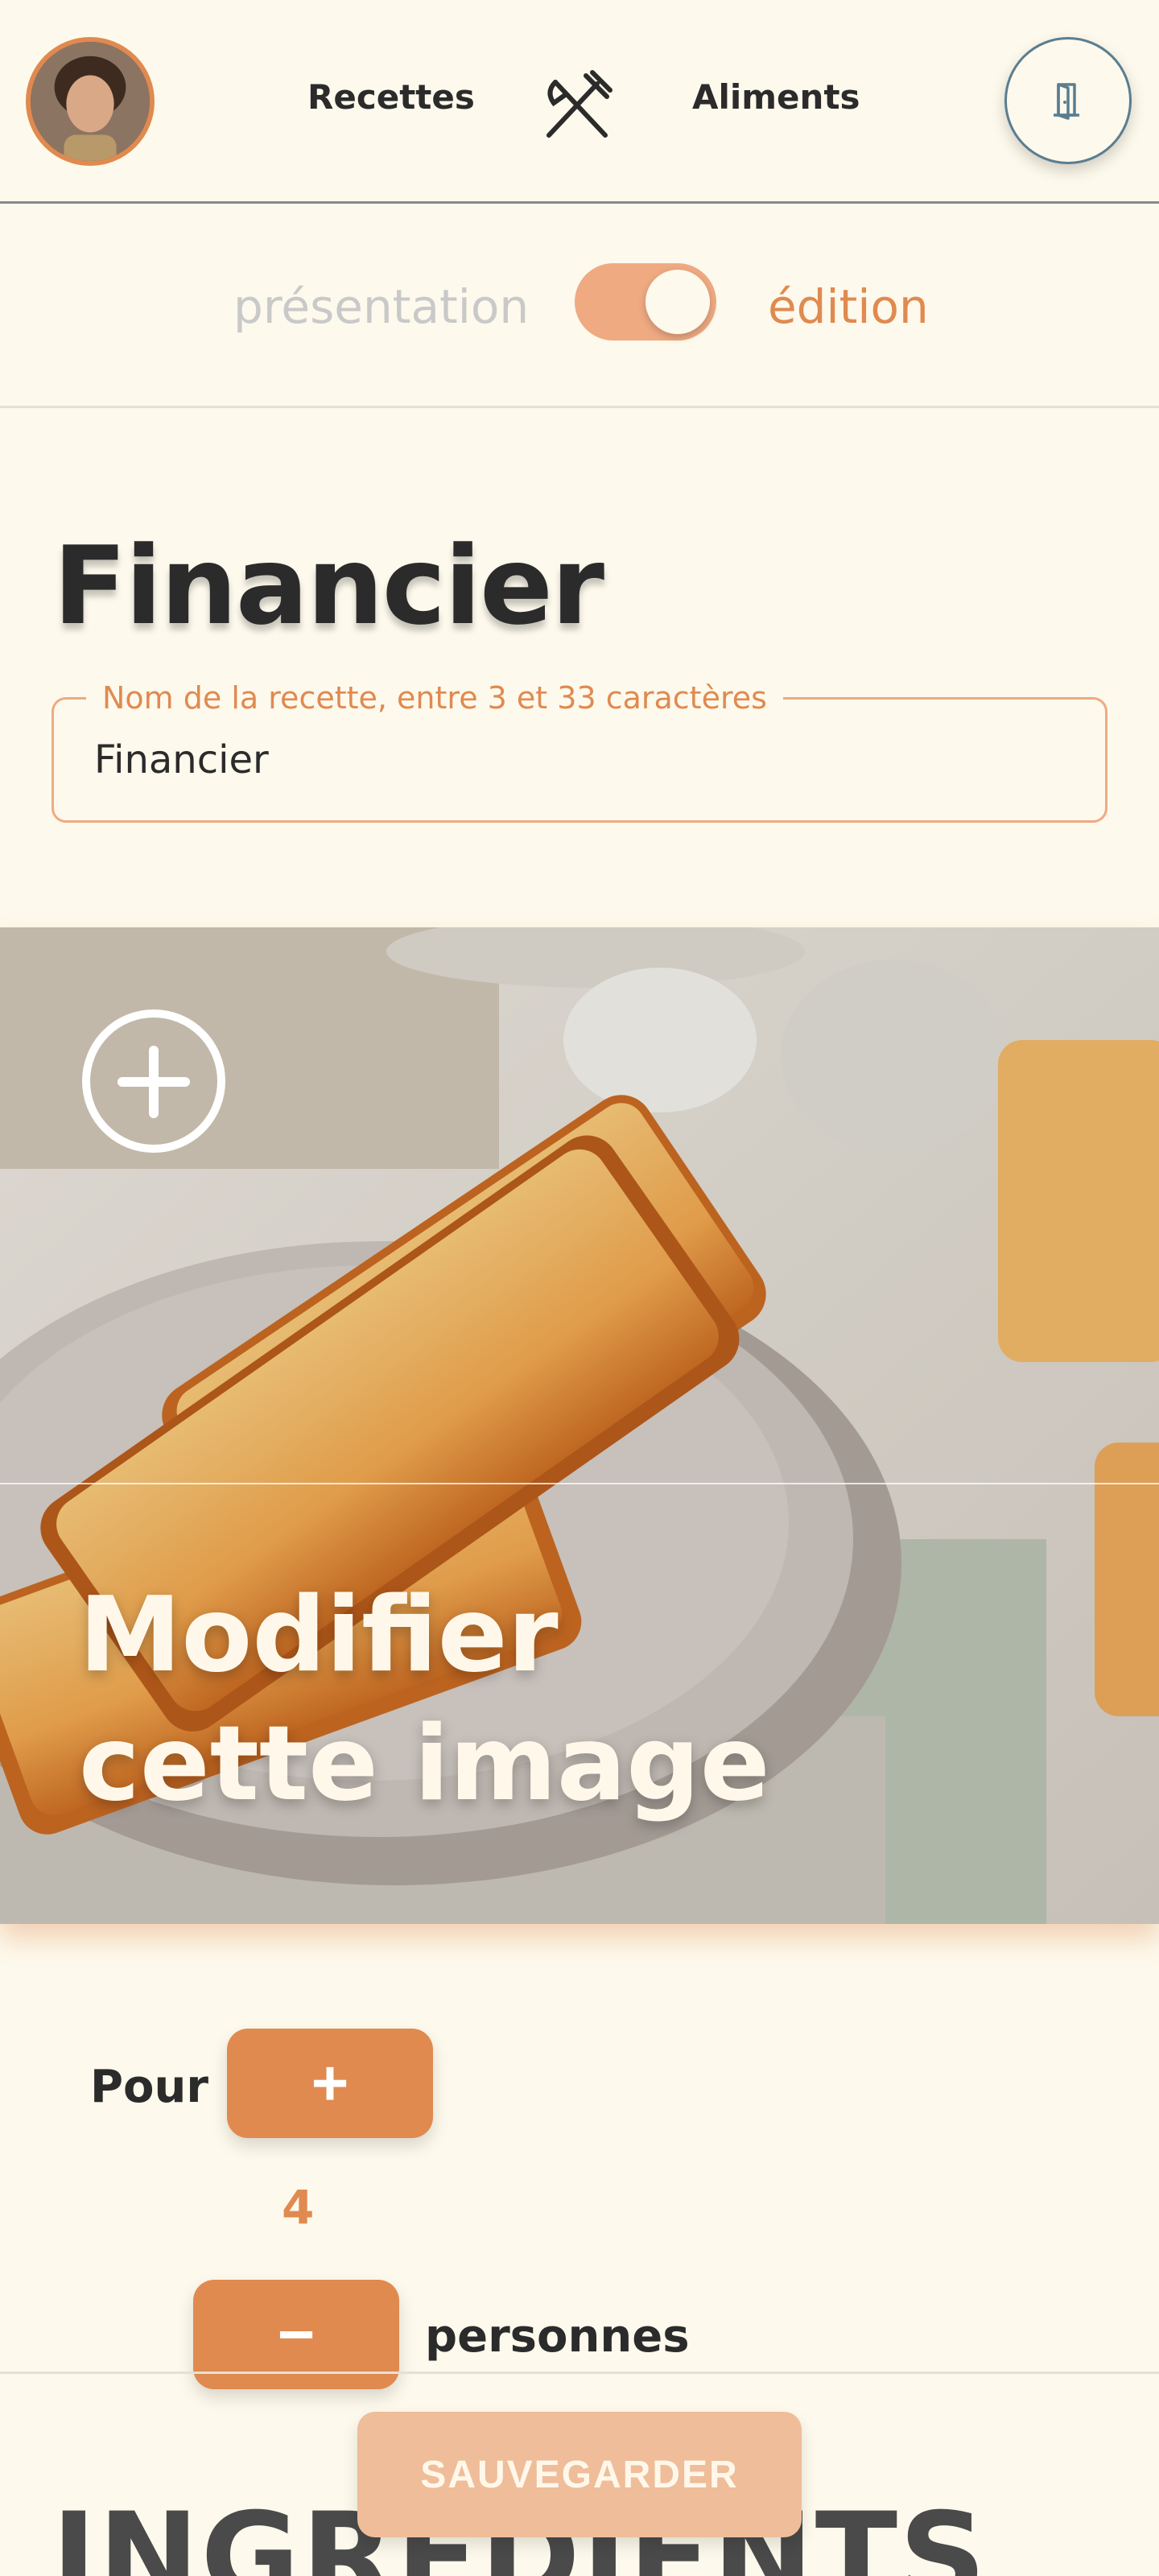 This screenshot has width=1159, height=2576. What do you see at coordinates (579, 2373) in the screenshot?
I see `section-divider` at bounding box center [579, 2373].